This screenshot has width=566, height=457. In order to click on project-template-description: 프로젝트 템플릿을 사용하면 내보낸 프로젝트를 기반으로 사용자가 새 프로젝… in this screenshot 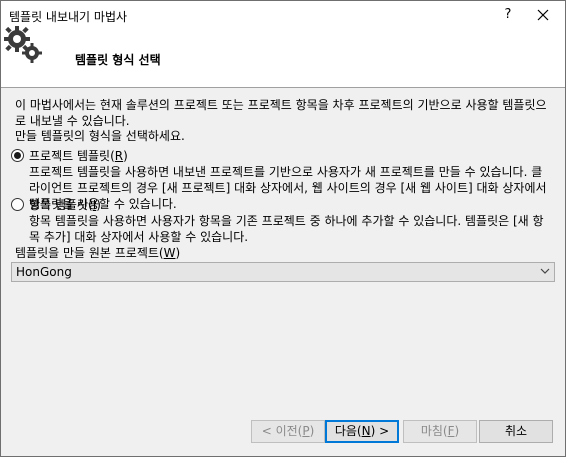, I will do `click(288, 188)`.